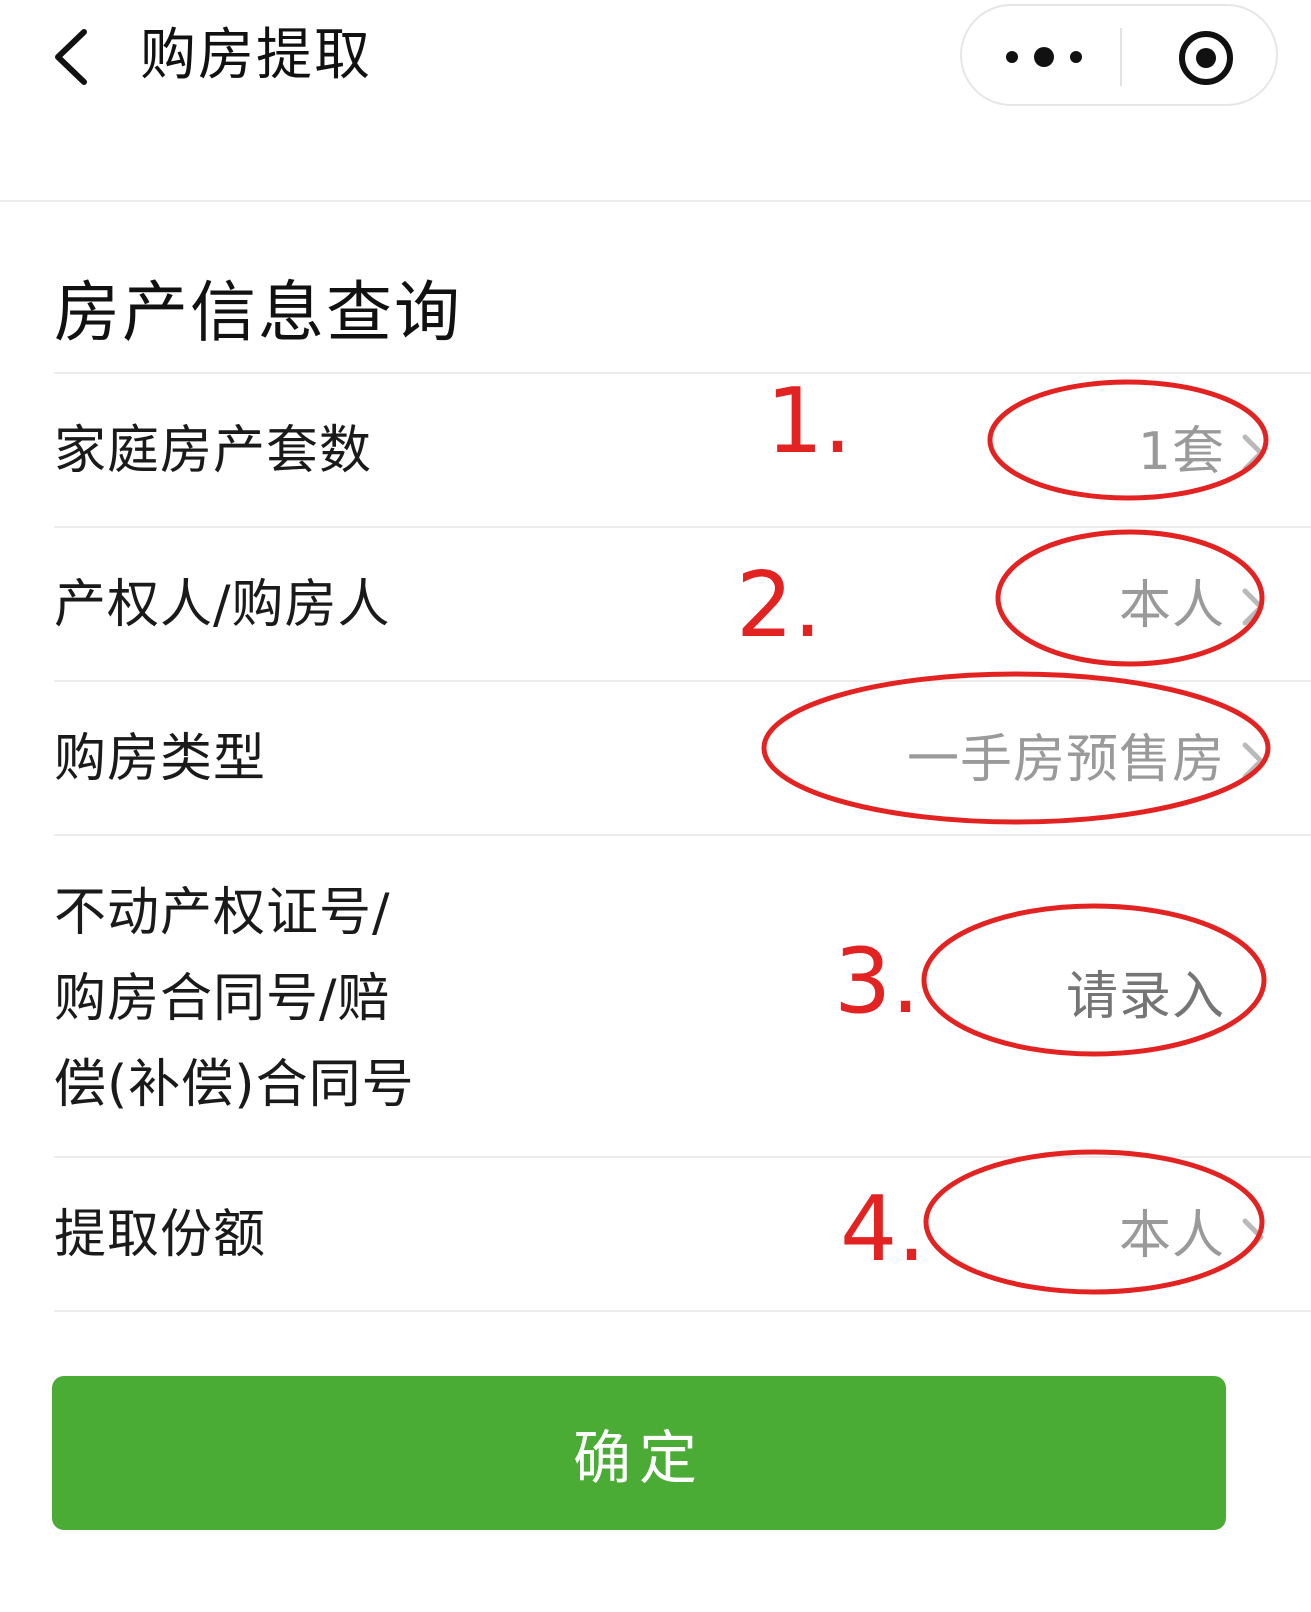 Image resolution: width=1311 pixels, height=1612 pixels. Describe the element at coordinates (222, 605) in the screenshot. I see `row-label: 产权人/购房人` at that location.